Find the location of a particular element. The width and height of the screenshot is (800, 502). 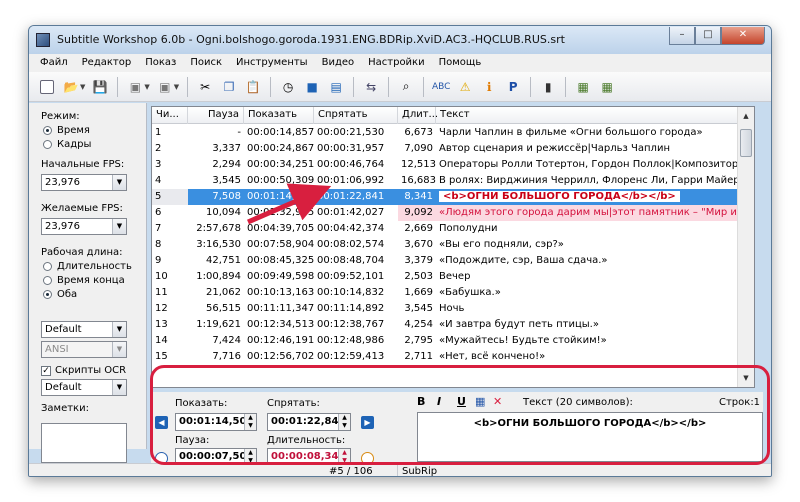

cell-dur: 2,711 is located at coordinates (418, 356).